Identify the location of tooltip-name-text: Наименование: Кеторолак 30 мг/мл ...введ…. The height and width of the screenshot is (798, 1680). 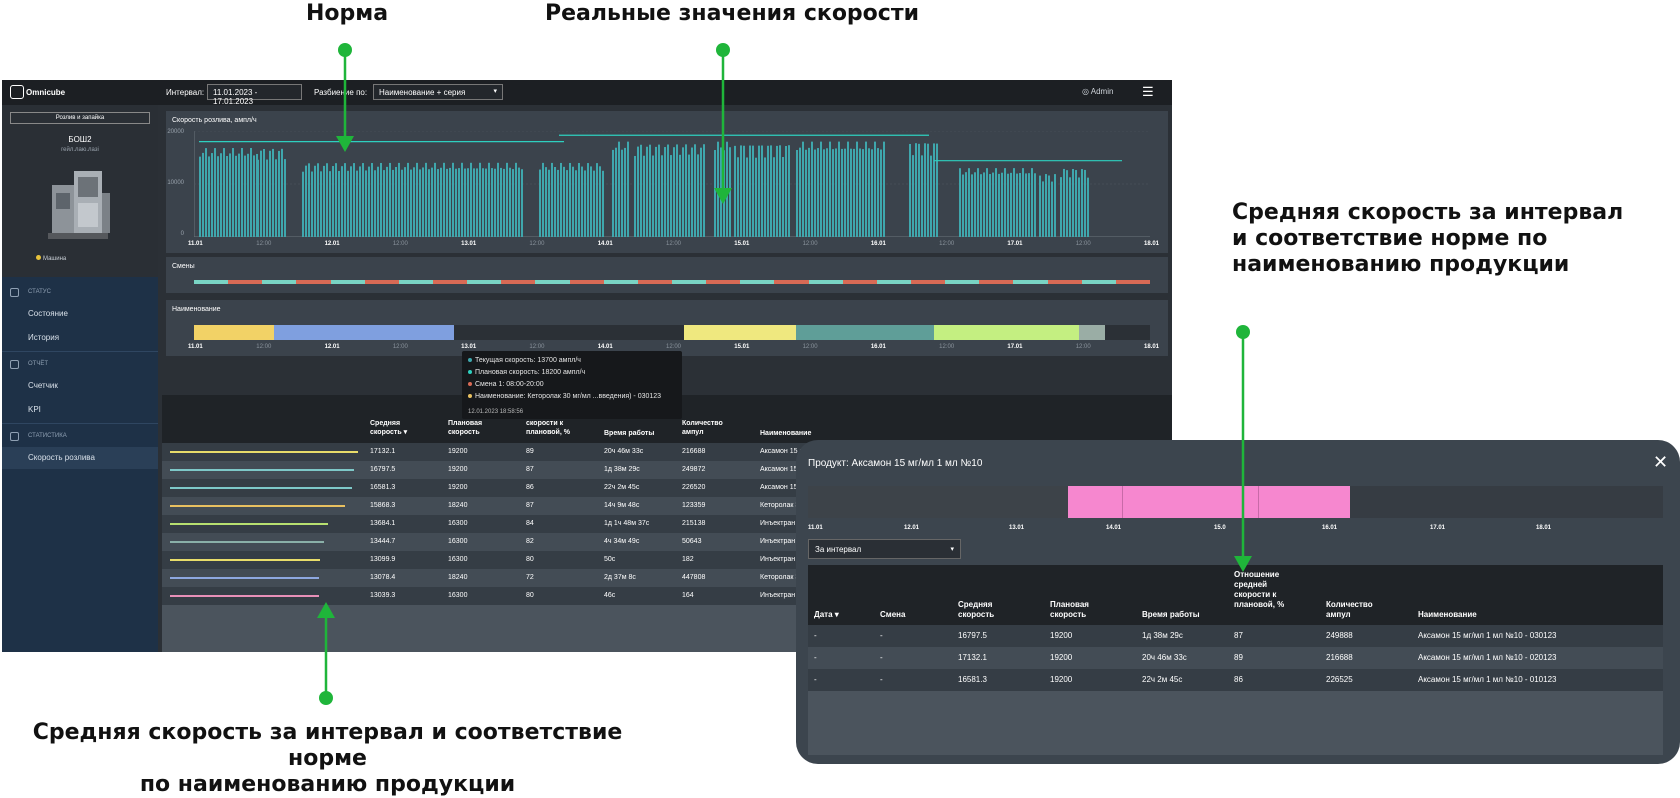
(568, 396).